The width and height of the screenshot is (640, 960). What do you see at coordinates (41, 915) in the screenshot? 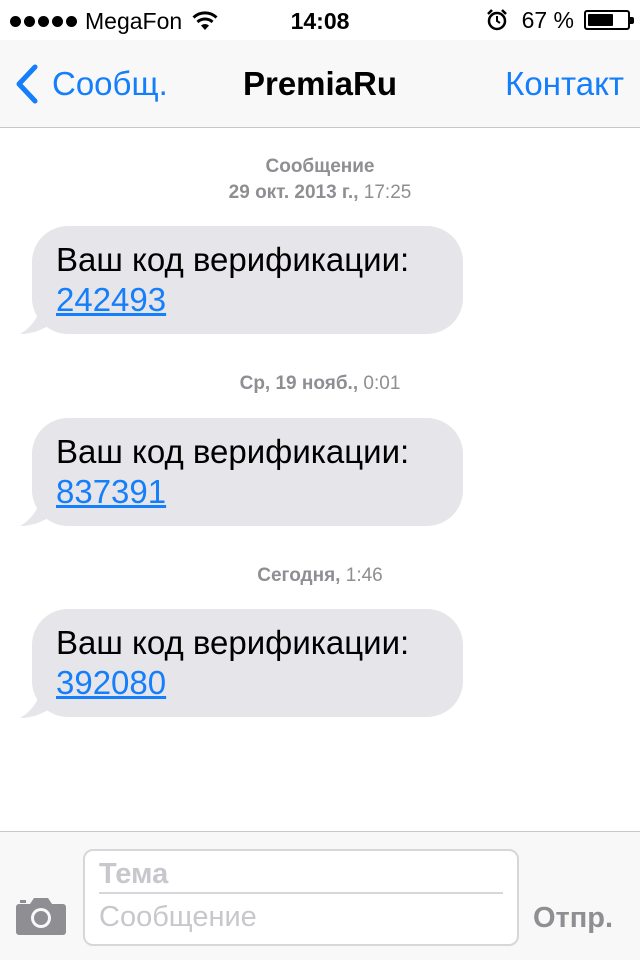
I see `camera-icon` at bounding box center [41, 915].